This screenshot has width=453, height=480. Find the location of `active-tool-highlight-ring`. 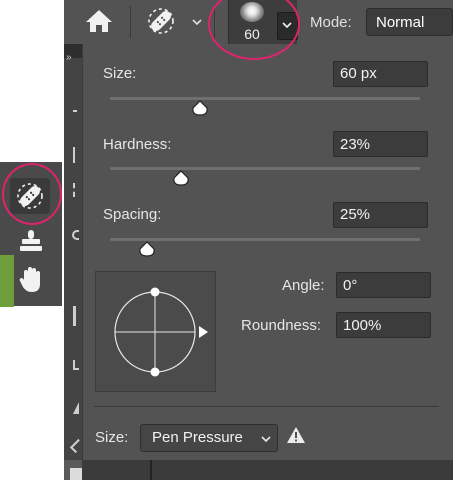

active-tool-highlight-ring is located at coordinates (32, 194).